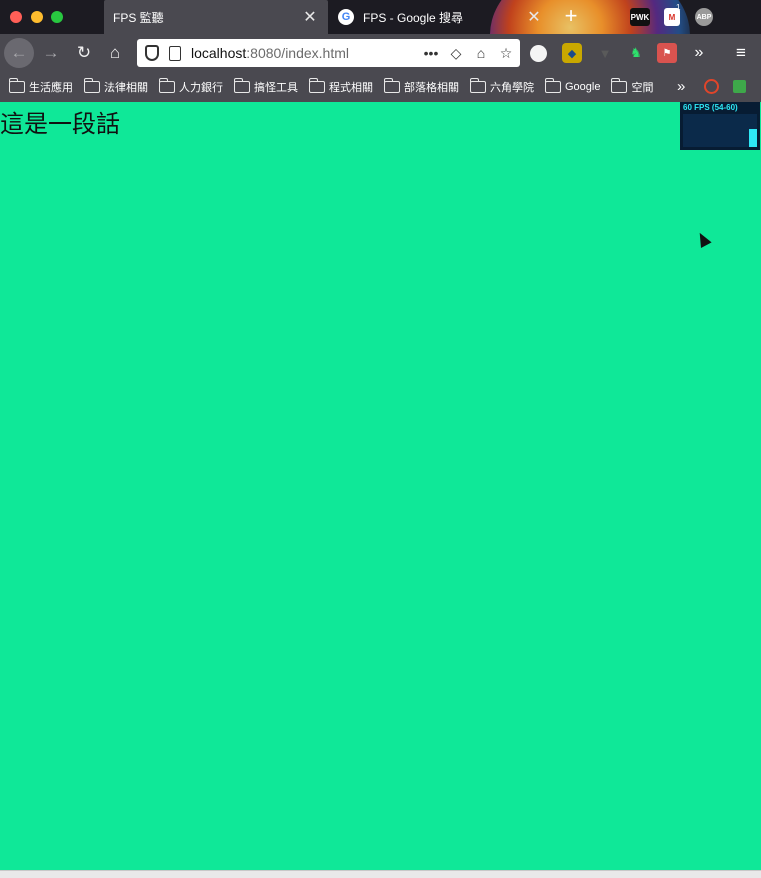 The width and height of the screenshot is (761, 878). I want to click on fps-bar, so click(753, 137).